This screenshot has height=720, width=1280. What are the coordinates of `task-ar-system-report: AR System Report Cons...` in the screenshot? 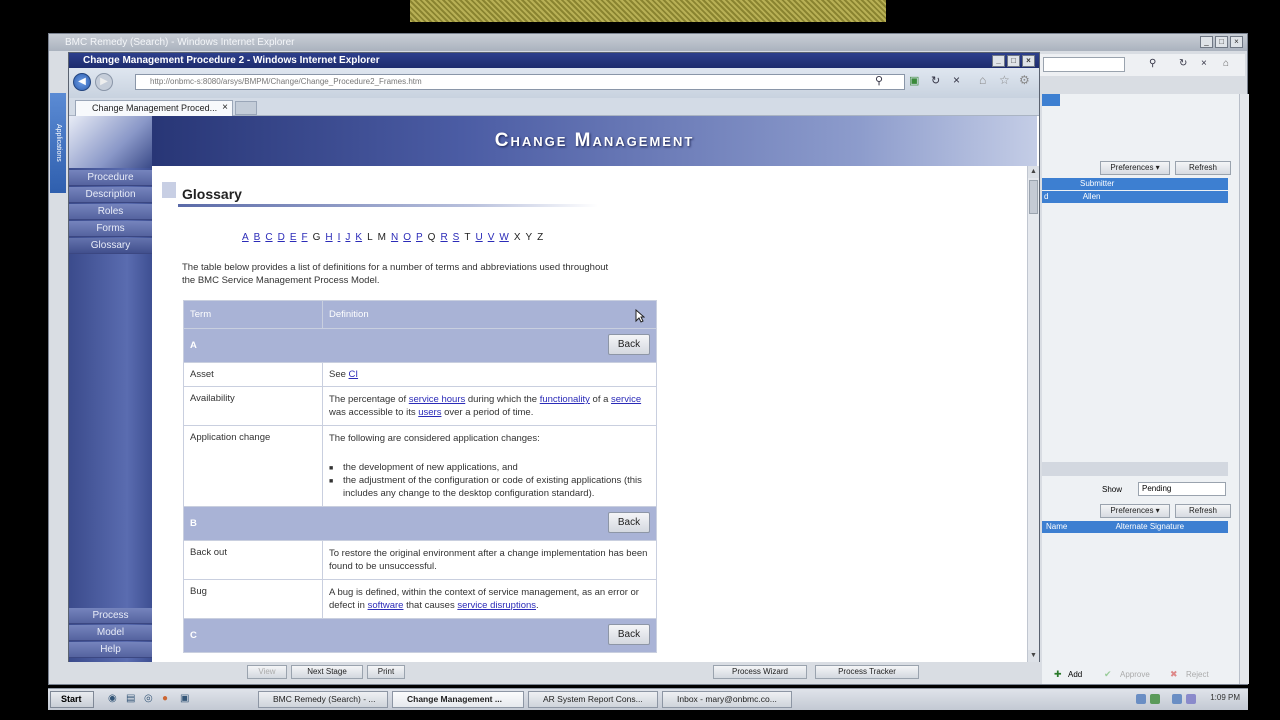 It's located at (593, 699).